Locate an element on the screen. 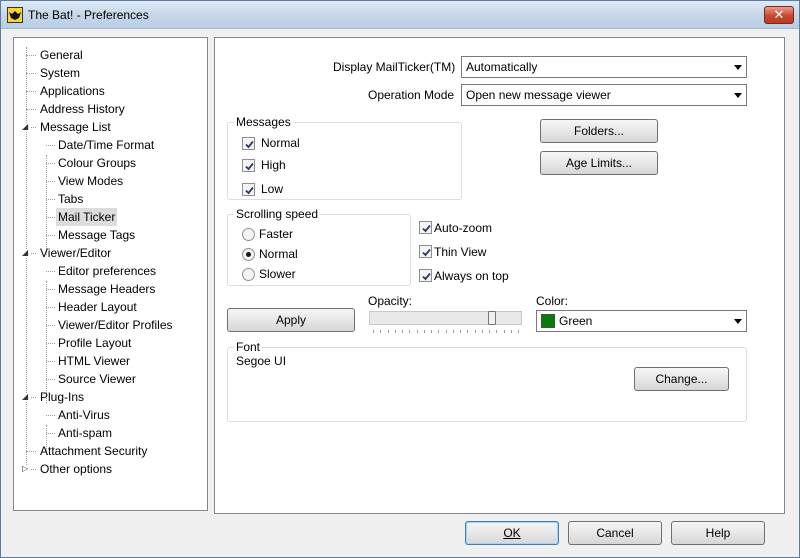 The width and height of the screenshot is (800, 558). display-mailticker-select: Automatically is located at coordinates (604, 67).